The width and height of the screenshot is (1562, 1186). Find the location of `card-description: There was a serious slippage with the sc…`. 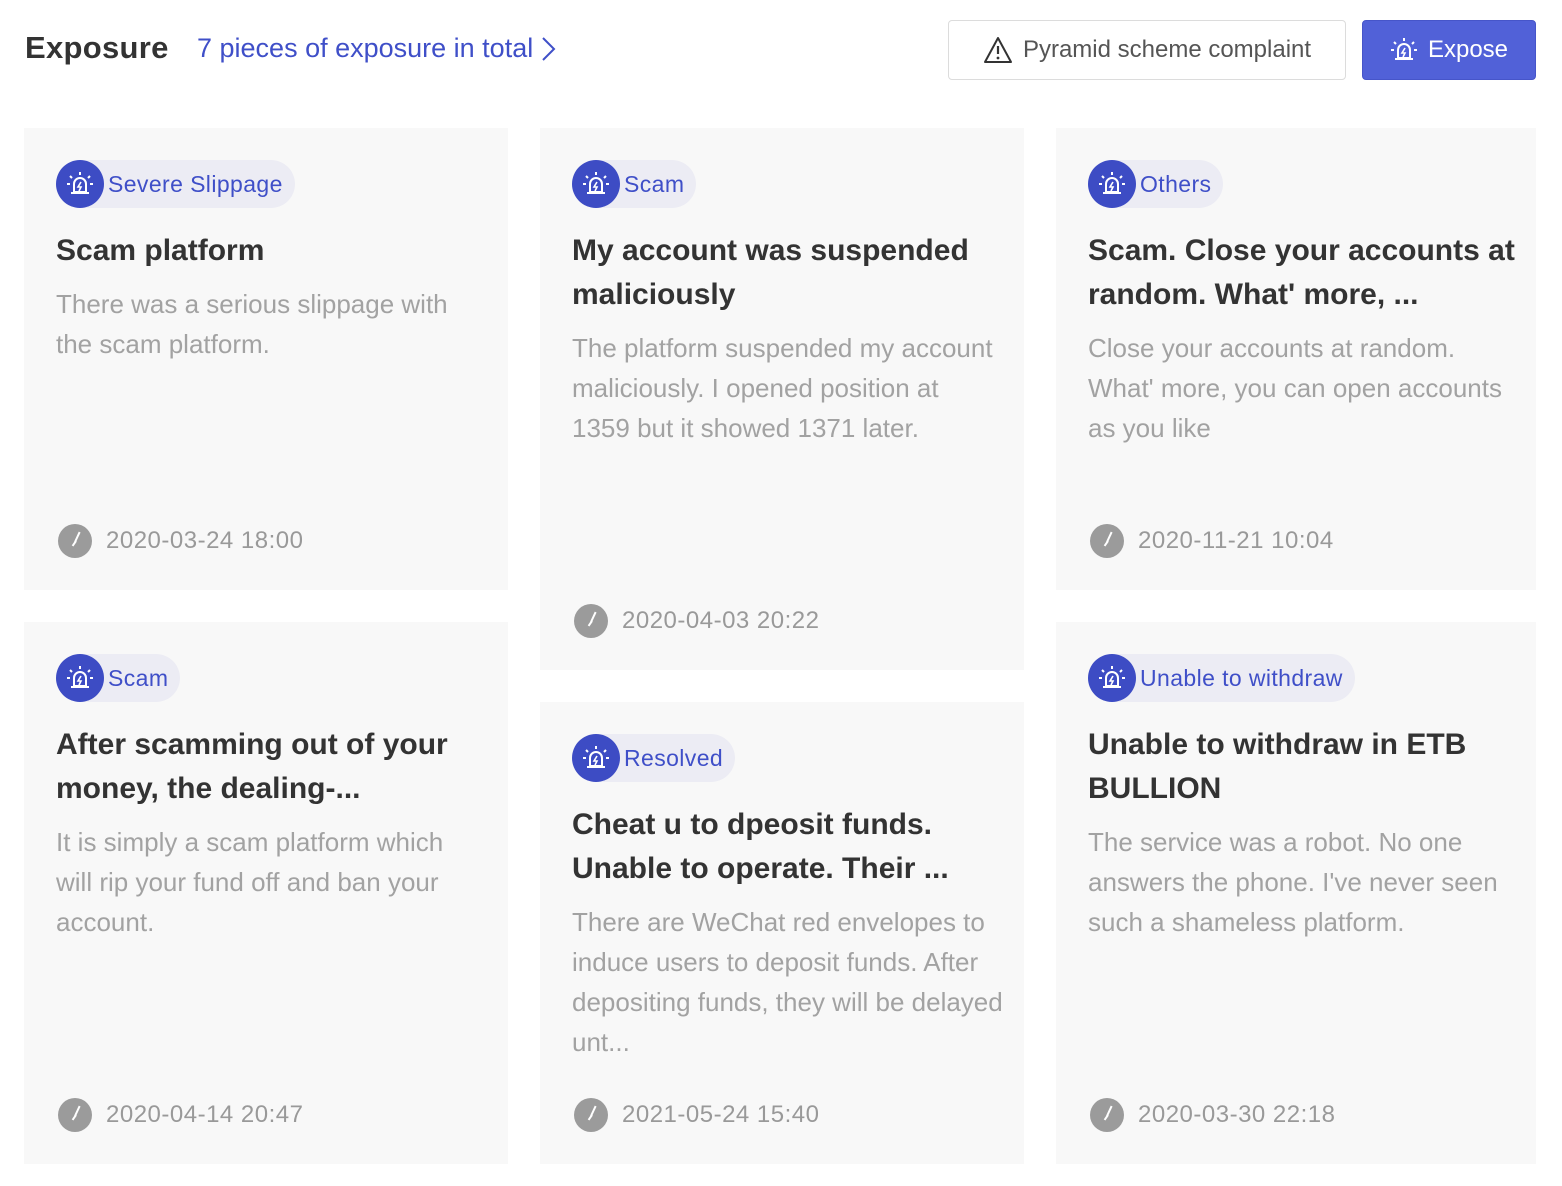

card-description: There was a serious slippage with the sc… is located at coordinates (252, 324).